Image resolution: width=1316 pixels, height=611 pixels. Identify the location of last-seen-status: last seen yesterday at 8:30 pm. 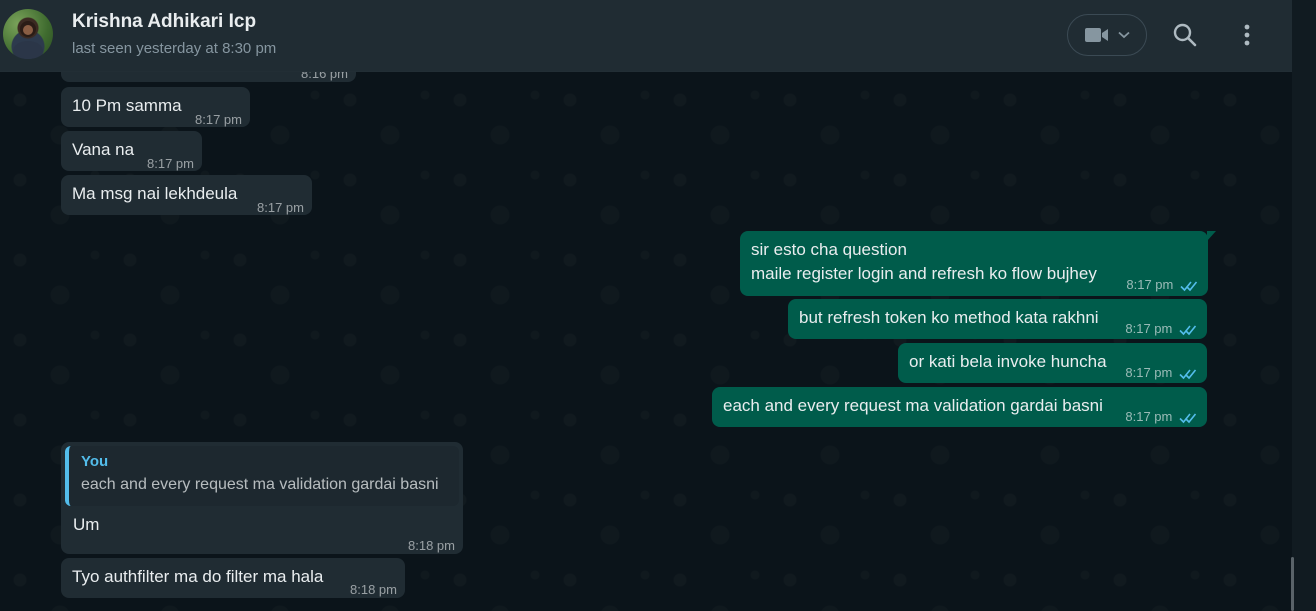
(174, 48).